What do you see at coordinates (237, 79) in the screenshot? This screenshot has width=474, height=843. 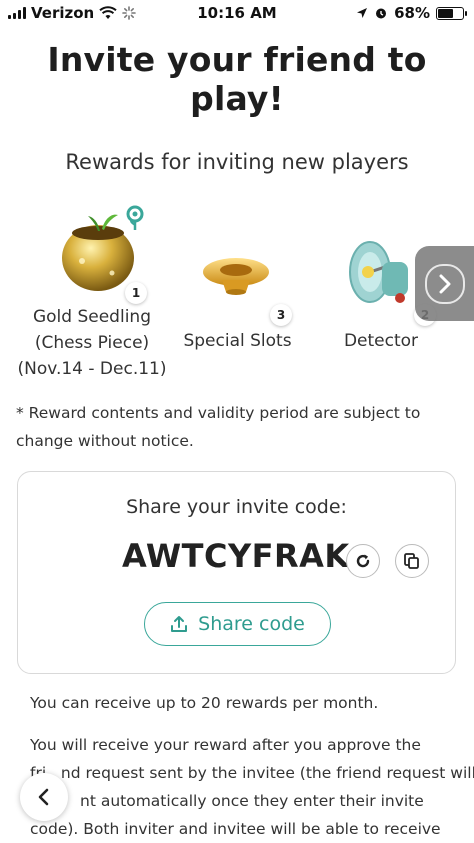 I see `page-title: Invite your friend to play!` at bounding box center [237, 79].